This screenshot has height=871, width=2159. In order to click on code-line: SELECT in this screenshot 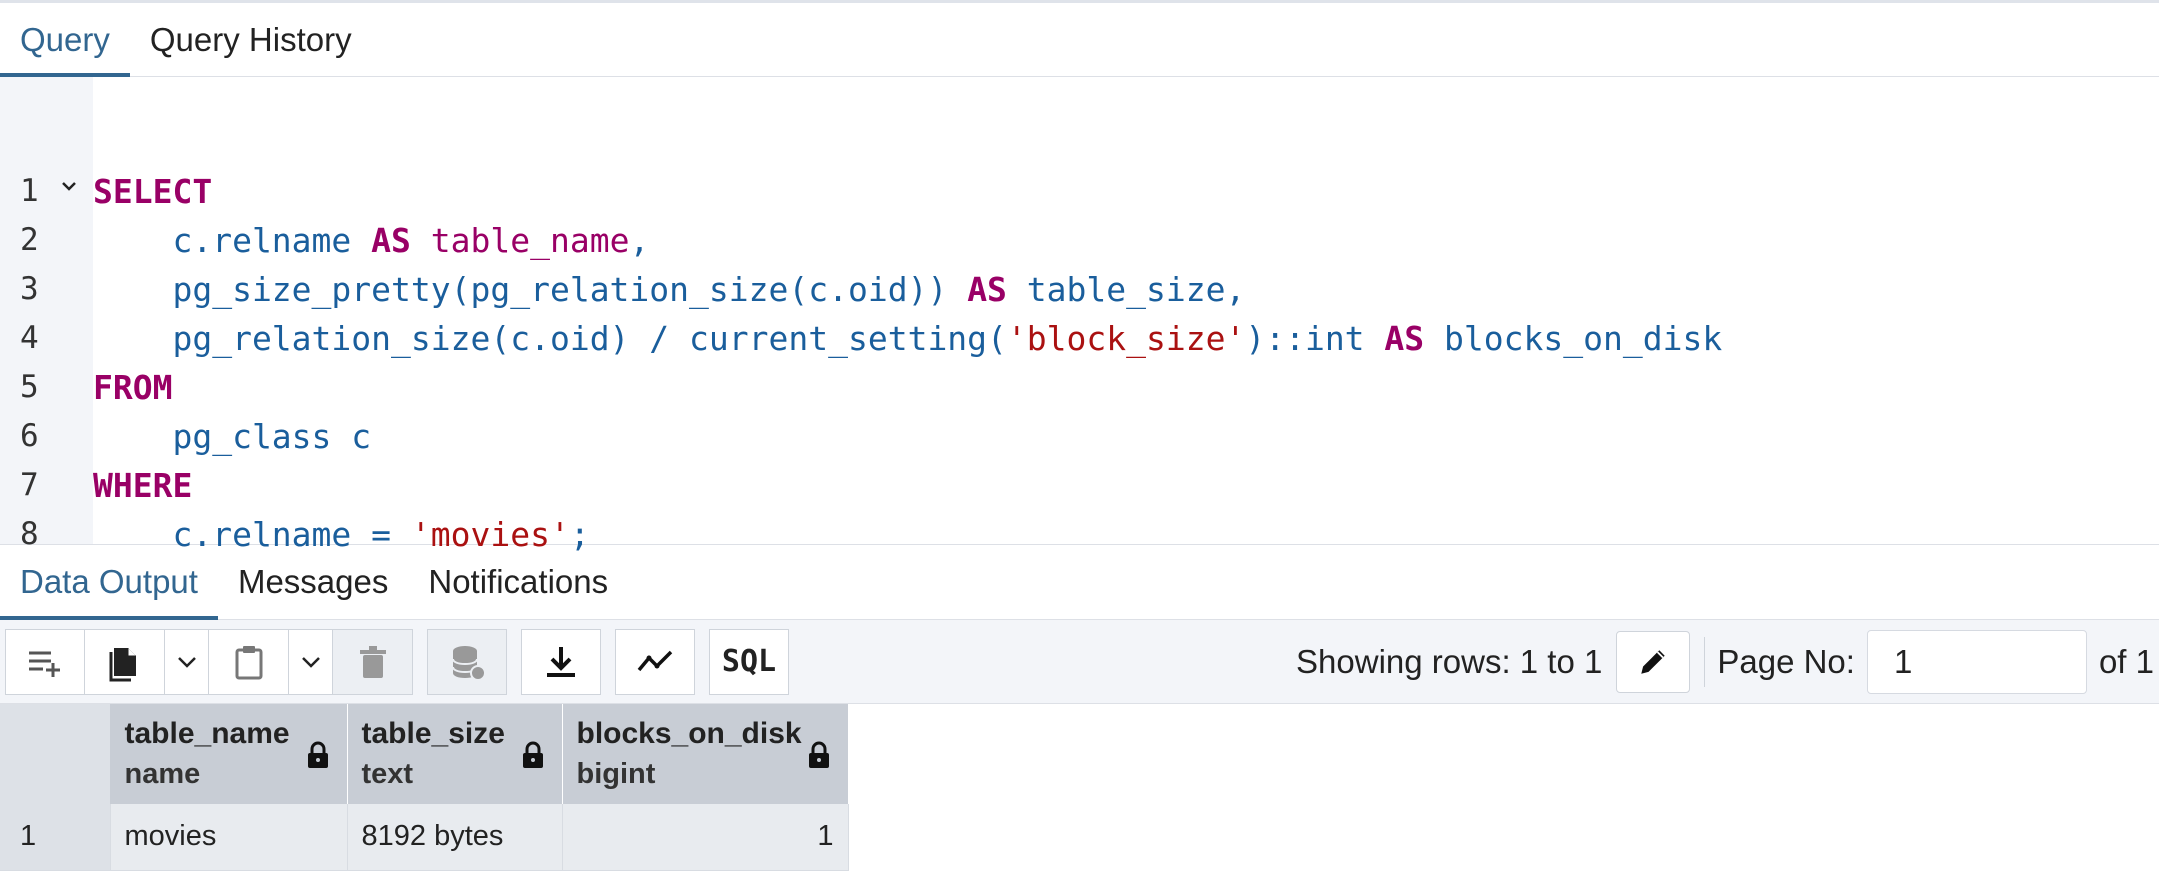, I will do `click(1126, 191)`.